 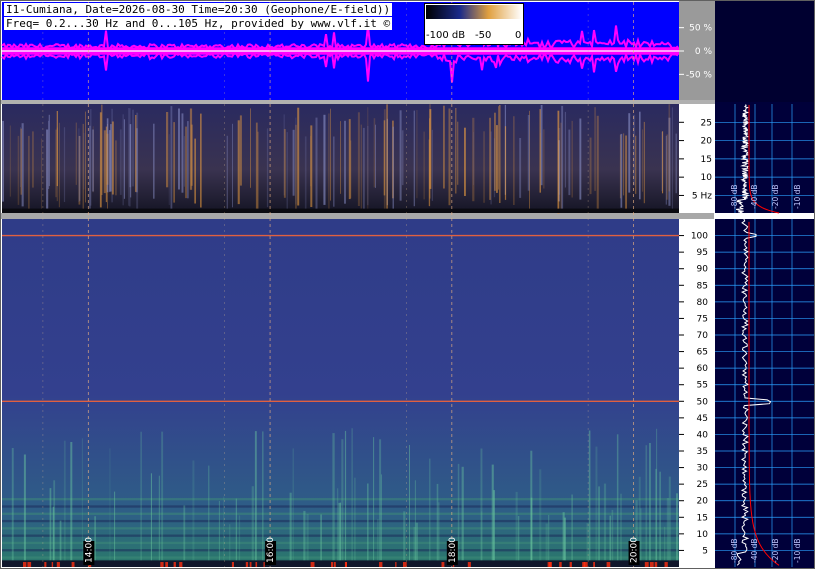 What do you see at coordinates (702, 518) in the screenshot?
I see `highfreq-ytick-label: 15` at bounding box center [702, 518].